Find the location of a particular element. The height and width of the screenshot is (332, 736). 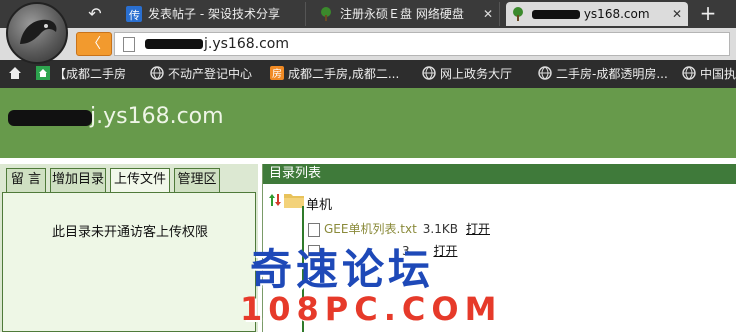

orange-fang-icon: 房 is located at coordinates (277, 73).